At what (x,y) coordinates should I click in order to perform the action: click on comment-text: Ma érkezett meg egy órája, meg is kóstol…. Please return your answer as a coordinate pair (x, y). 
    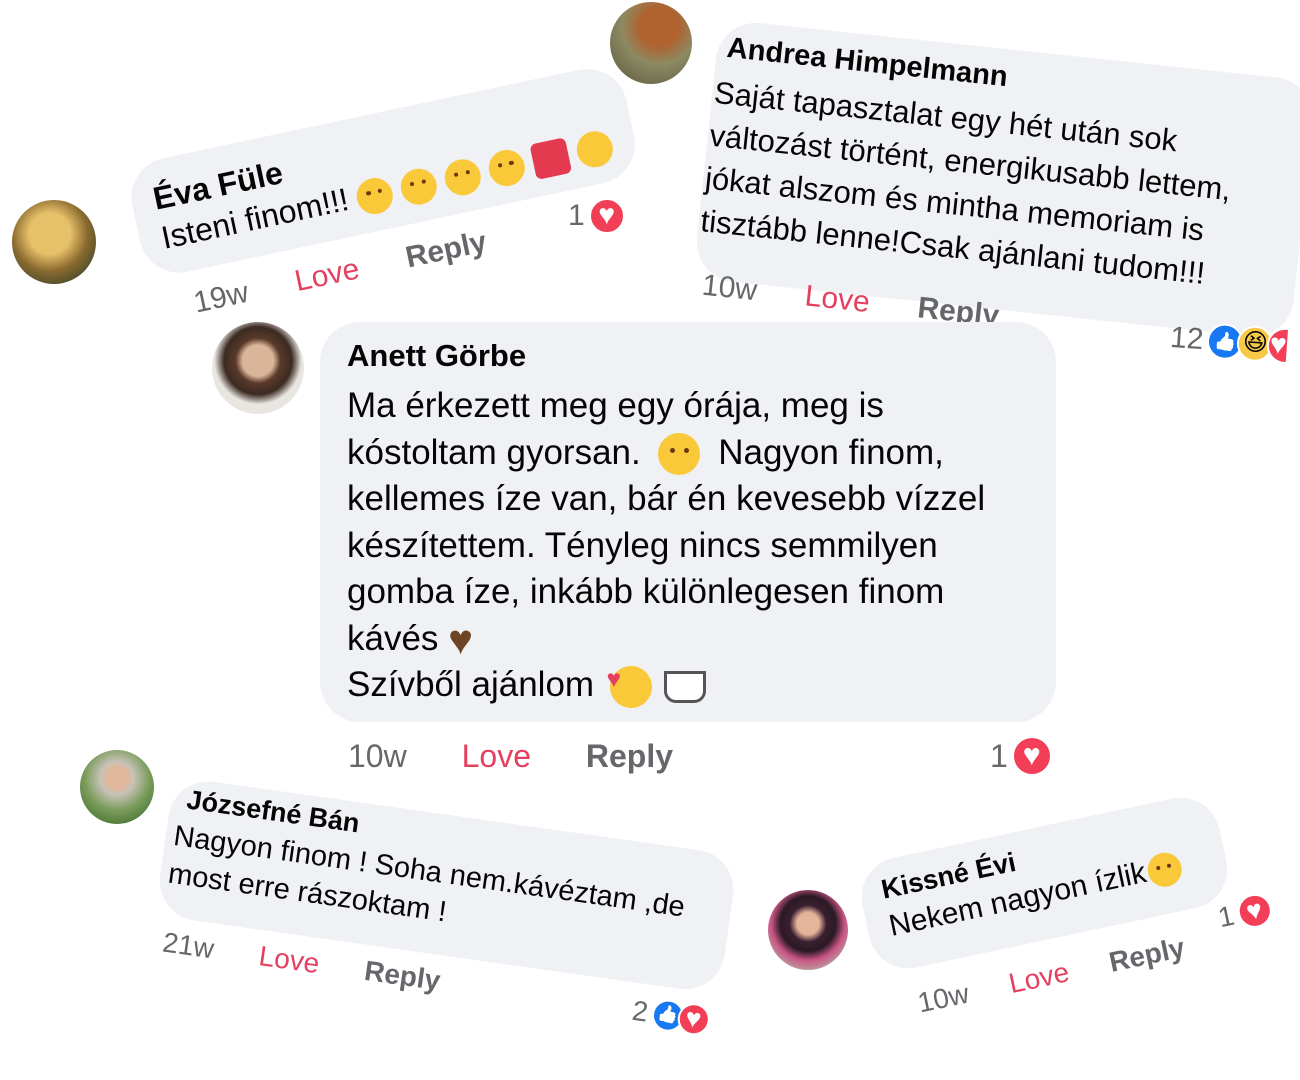
    Looking at the image, I should click on (666, 546).